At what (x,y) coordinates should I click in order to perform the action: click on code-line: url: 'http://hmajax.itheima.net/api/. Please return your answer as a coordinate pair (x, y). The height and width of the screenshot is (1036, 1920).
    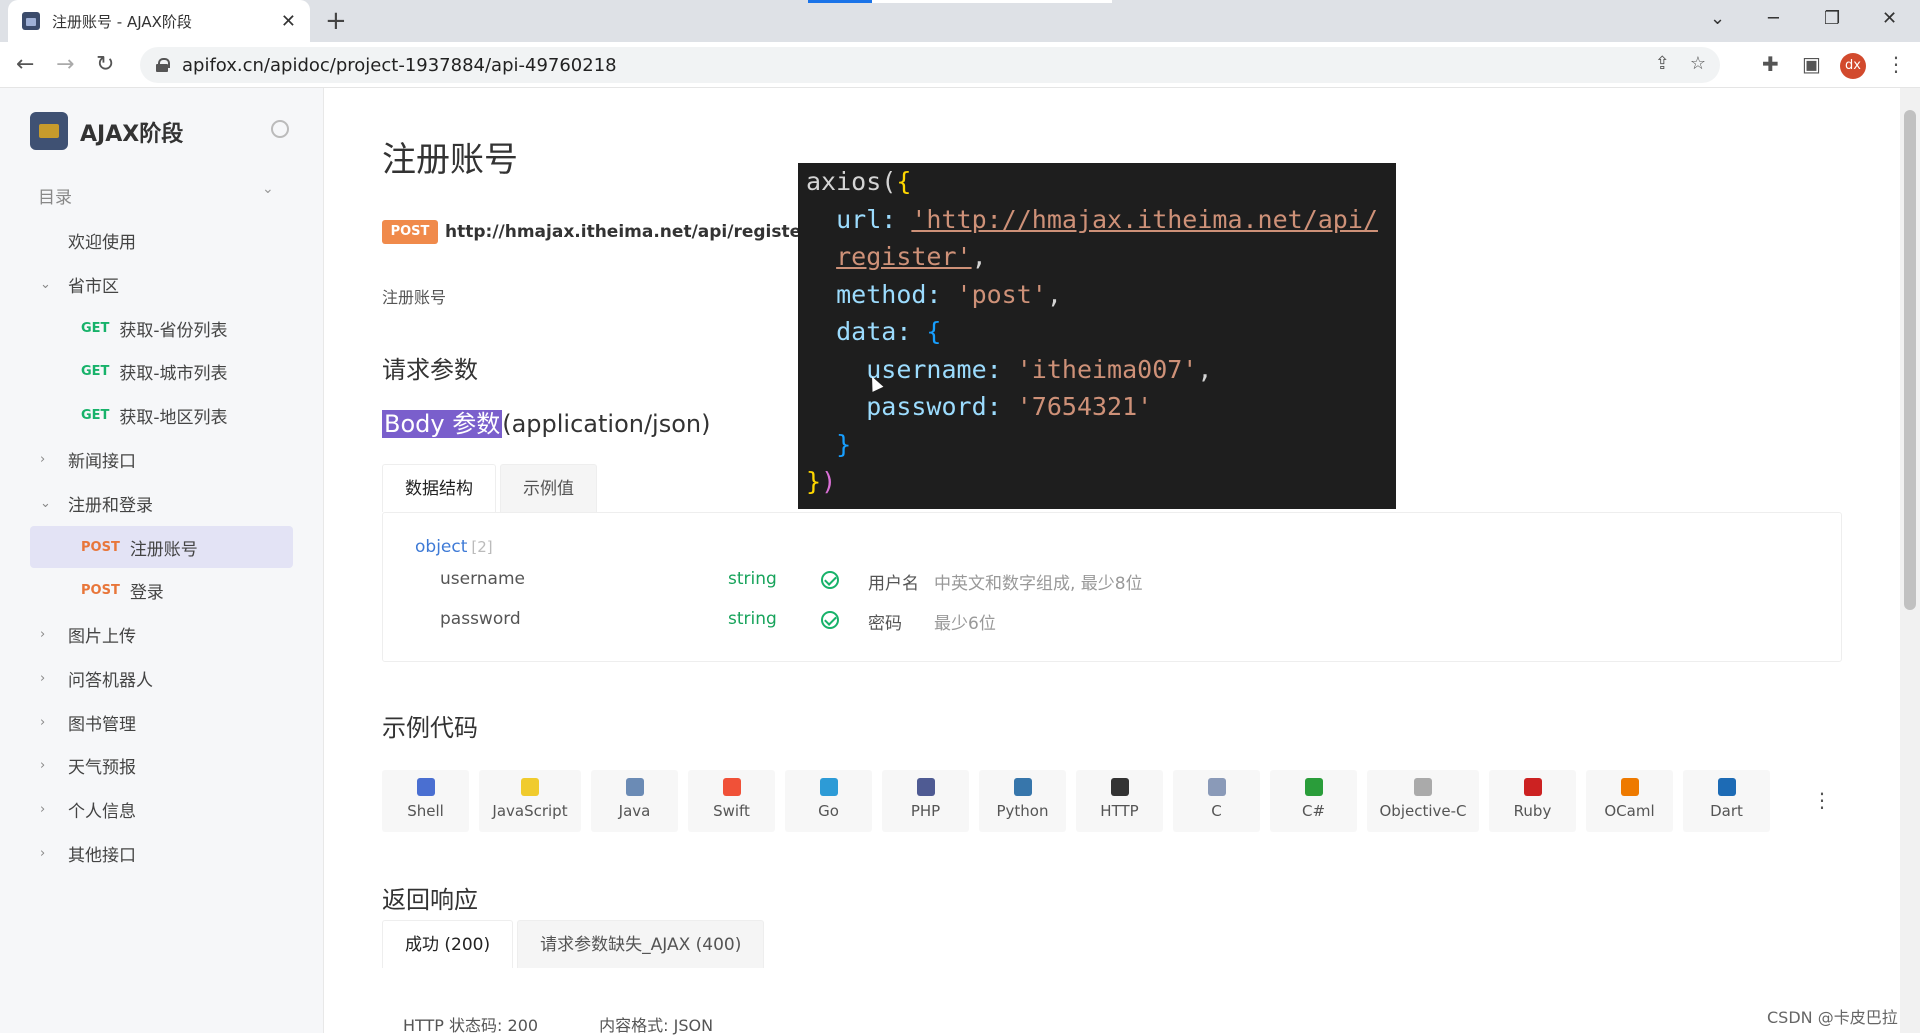
    Looking at the image, I should click on (1097, 224).